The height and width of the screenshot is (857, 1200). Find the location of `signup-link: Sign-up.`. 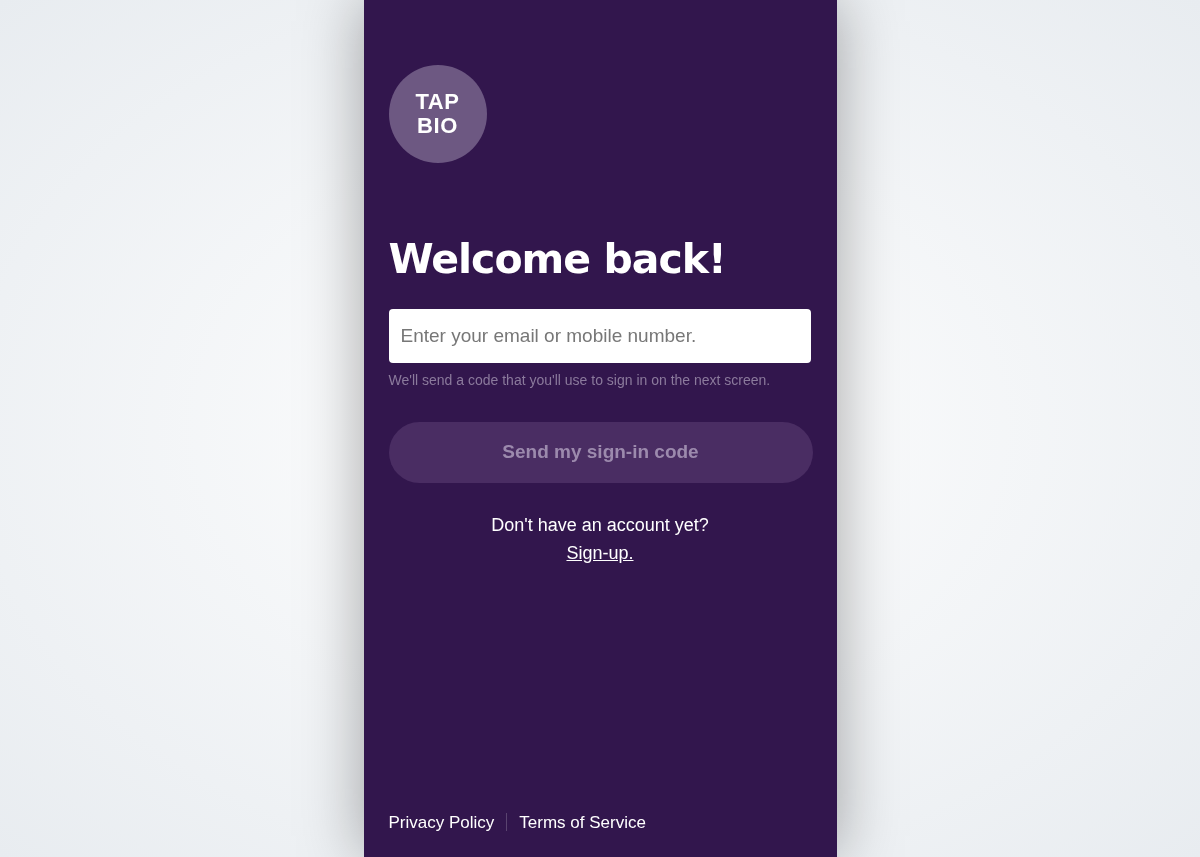

signup-link: Sign-up. is located at coordinates (600, 553).